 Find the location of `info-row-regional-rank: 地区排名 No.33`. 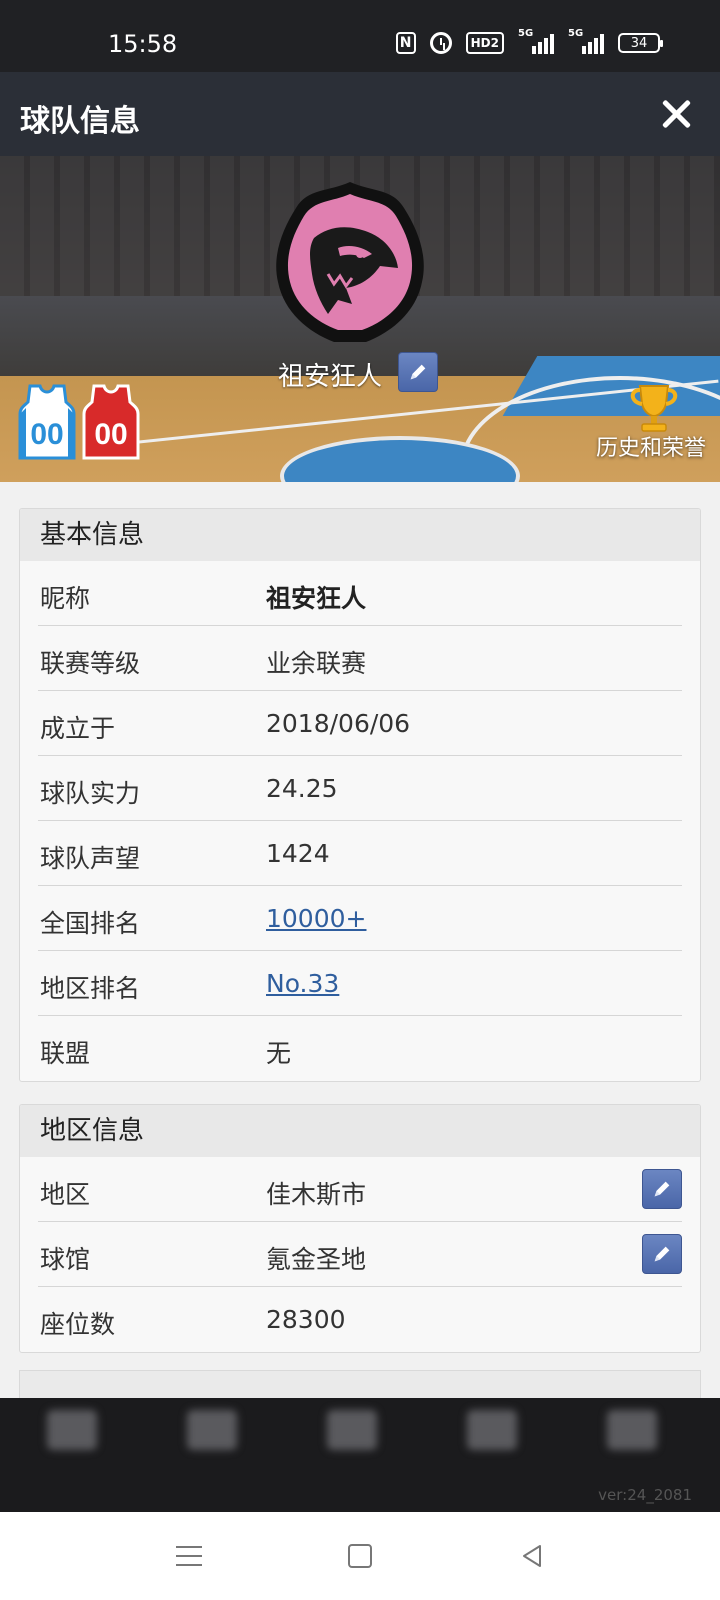

info-row-regional-rank: 地区排名 No.33 is located at coordinates (360, 983).